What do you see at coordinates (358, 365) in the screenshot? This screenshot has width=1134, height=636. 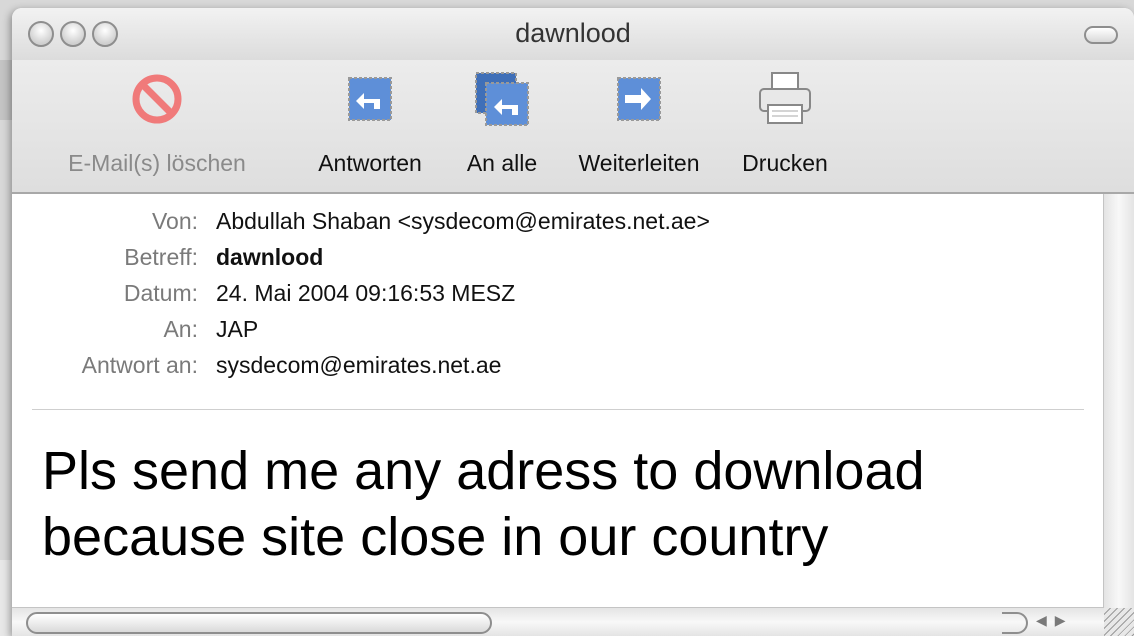 I see `header-value: sysdecom@emirates.net.ae` at bounding box center [358, 365].